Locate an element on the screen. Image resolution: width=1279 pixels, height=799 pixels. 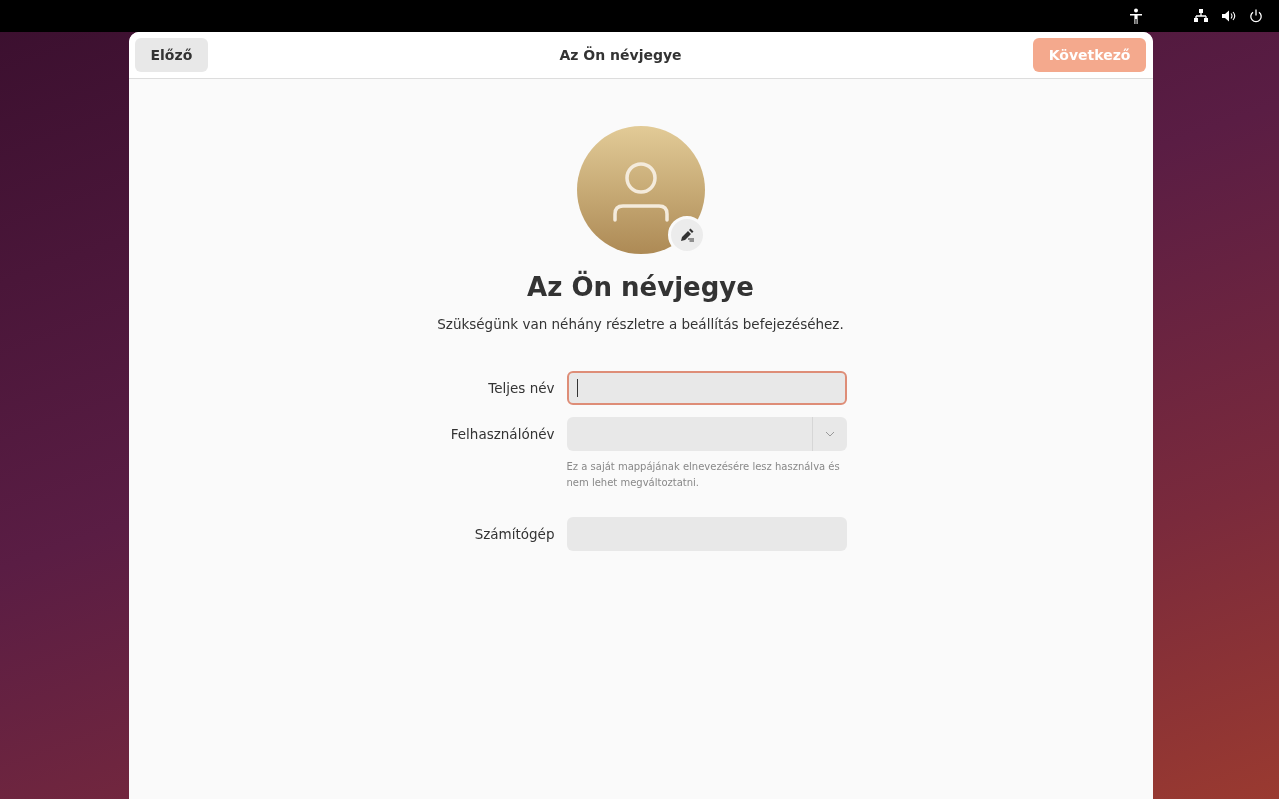
field-hint: Ez a saját mappájának elnevezésére lesz használva és nem lehet megváltoztatni. is located at coordinates (703, 475).